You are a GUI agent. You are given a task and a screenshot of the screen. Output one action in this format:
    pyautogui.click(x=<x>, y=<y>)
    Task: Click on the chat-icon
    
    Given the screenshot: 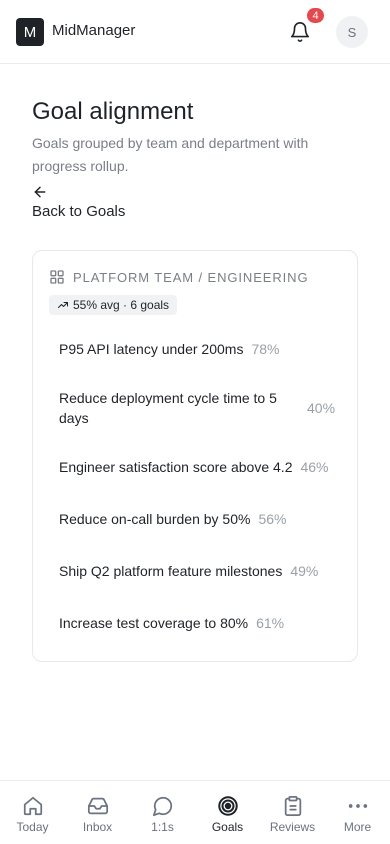 What is the action you would take?
    pyautogui.click(x=162, y=806)
    